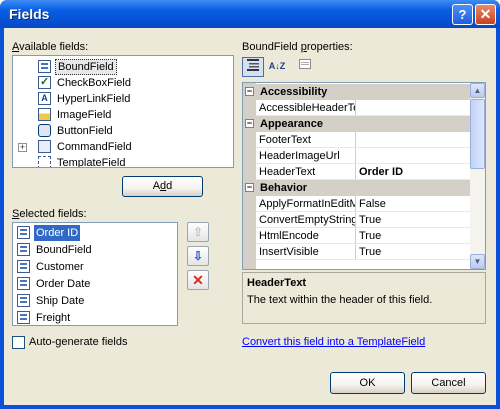 This screenshot has width=500, height=409. I want to click on move-down-button: ⇩, so click(198, 256).